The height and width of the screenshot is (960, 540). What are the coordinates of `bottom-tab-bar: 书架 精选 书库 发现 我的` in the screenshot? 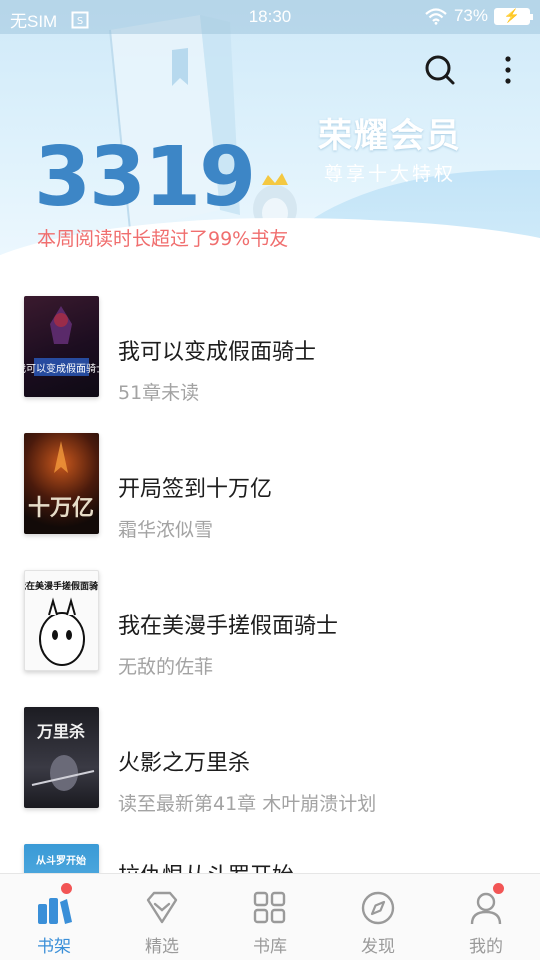 It's located at (270, 916).